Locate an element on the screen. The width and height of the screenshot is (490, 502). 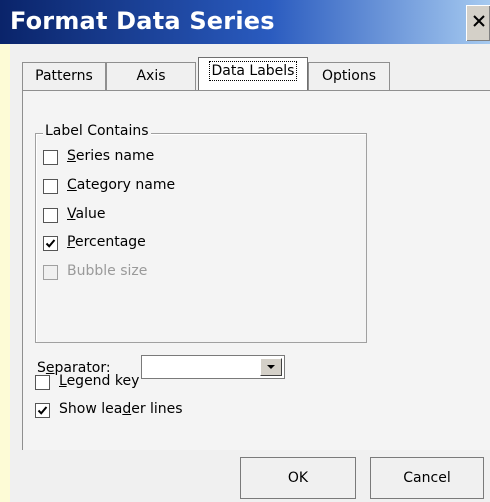
chevron-down-icon is located at coordinates (271, 367).